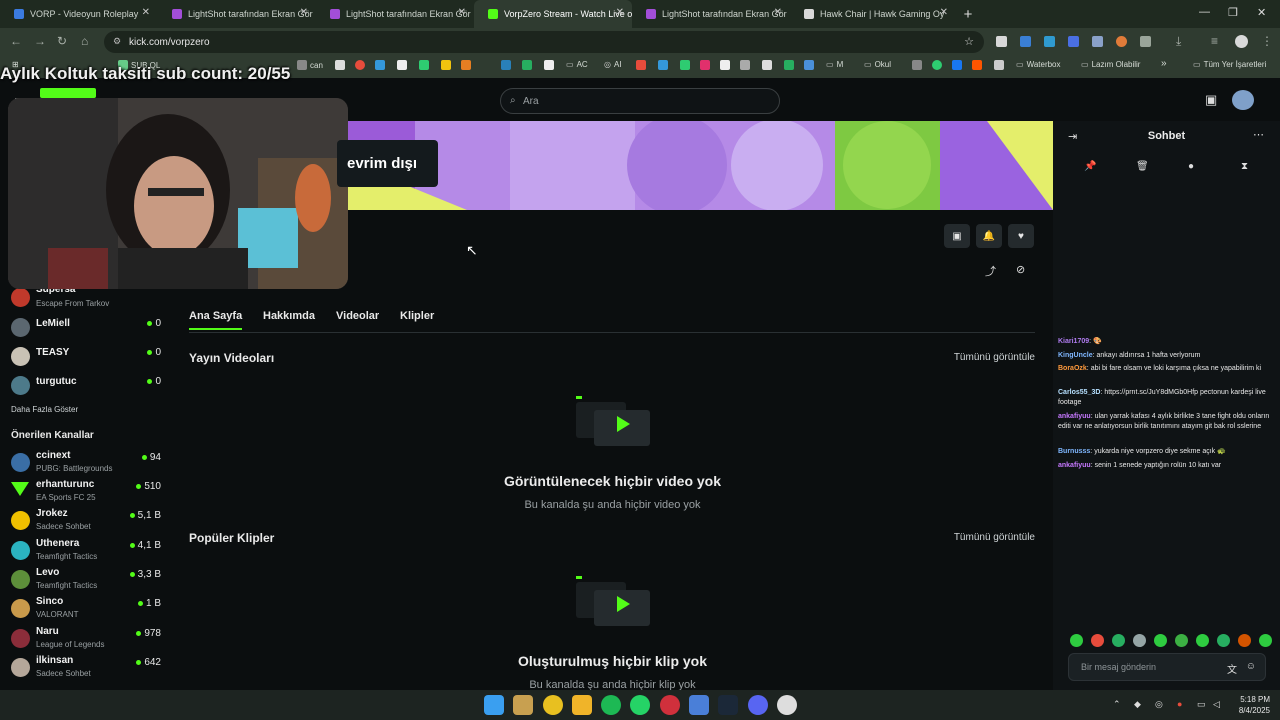  What do you see at coordinates (86, 580) in the screenshot?
I see `sidebar-channel: Levo Teamfight Tactics 3,3 B` at bounding box center [86, 580].